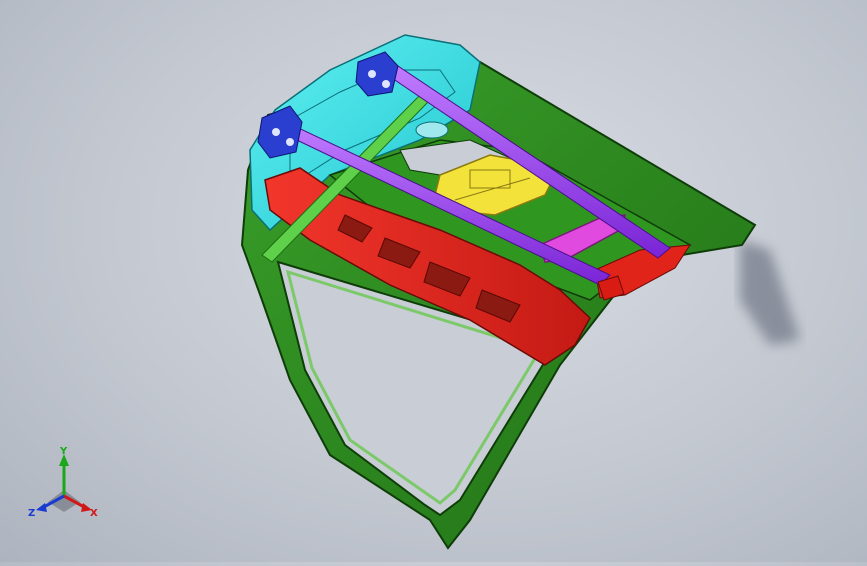 This screenshot has width=867, height=566. What do you see at coordinates (65, 485) in the screenshot?
I see `orientation-triad: Y X Z` at bounding box center [65, 485].